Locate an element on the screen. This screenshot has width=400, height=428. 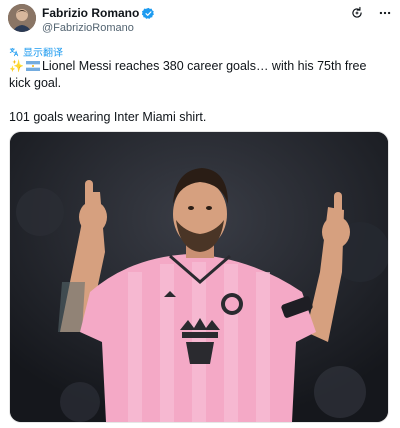
sparkles-icon: ✨ is located at coordinates (16, 66).